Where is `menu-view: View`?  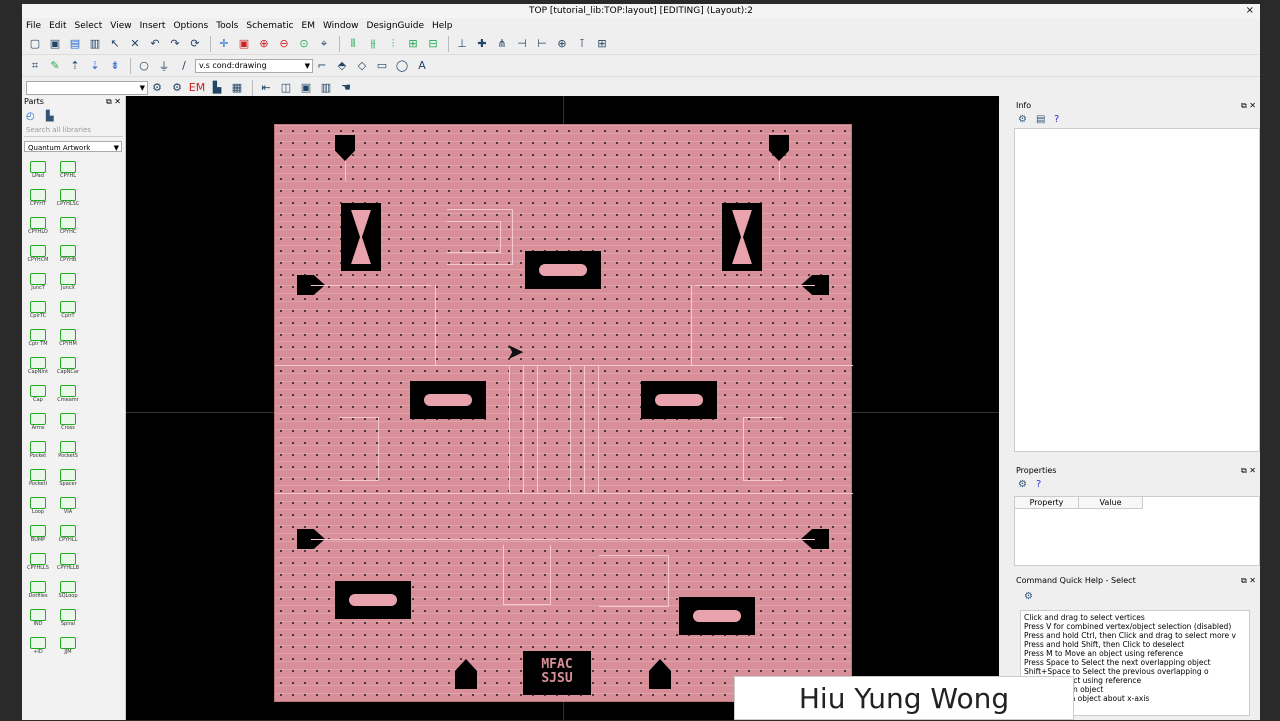
menu-view: View is located at coordinates (120, 26).